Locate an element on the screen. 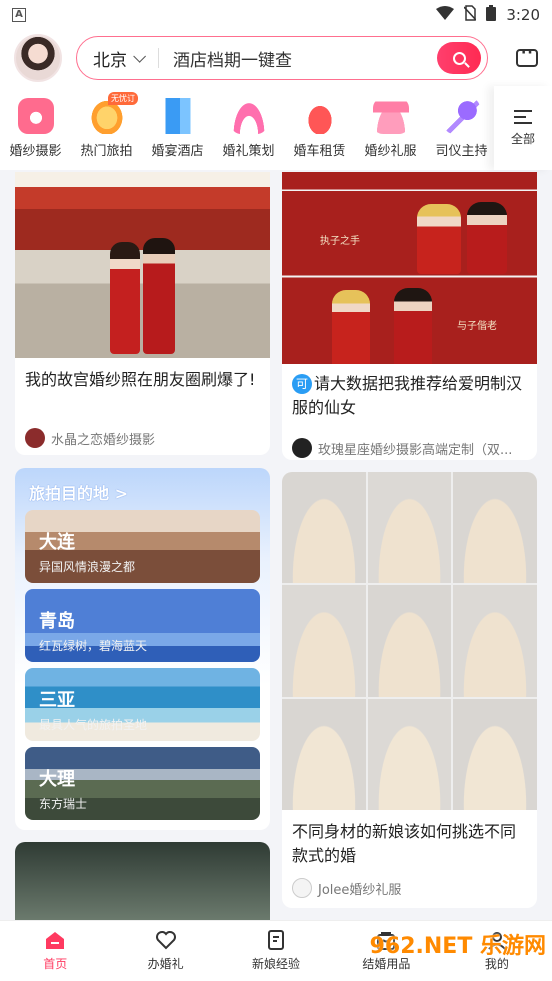  all-categories-button: 全部 is located at coordinates (523, 128).